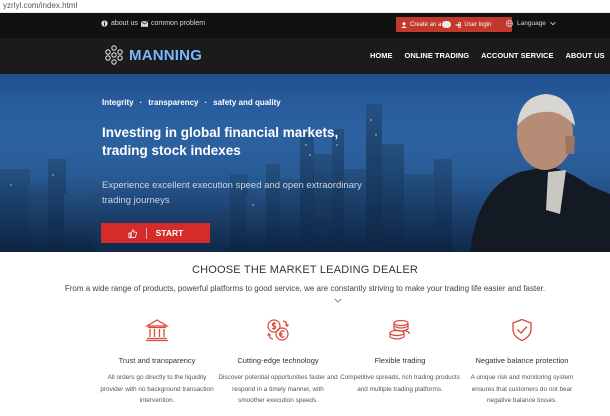 This screenshot has width=610, height=416. I want to click on button-divider, so click(146, 233).